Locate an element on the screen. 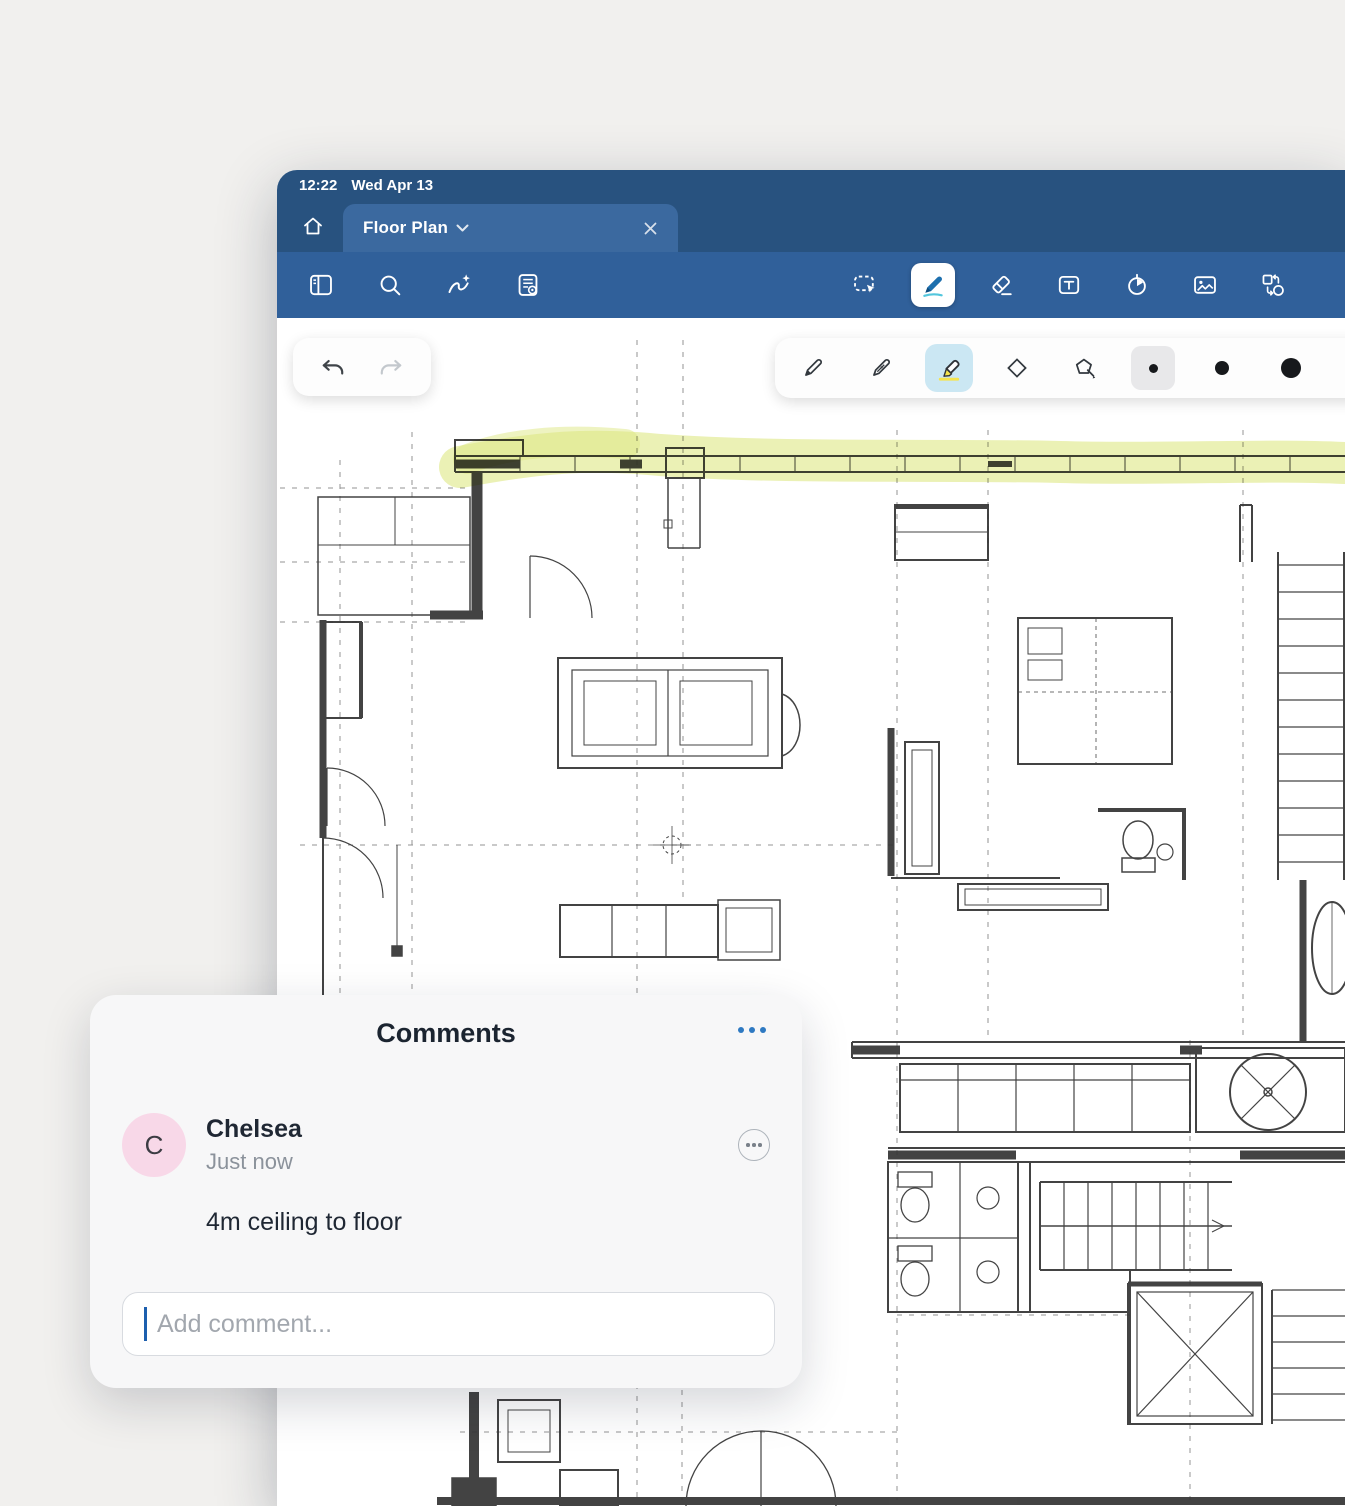 This screenshot has width=1345, height=1506. home-button is located at coordinates (313, 226).